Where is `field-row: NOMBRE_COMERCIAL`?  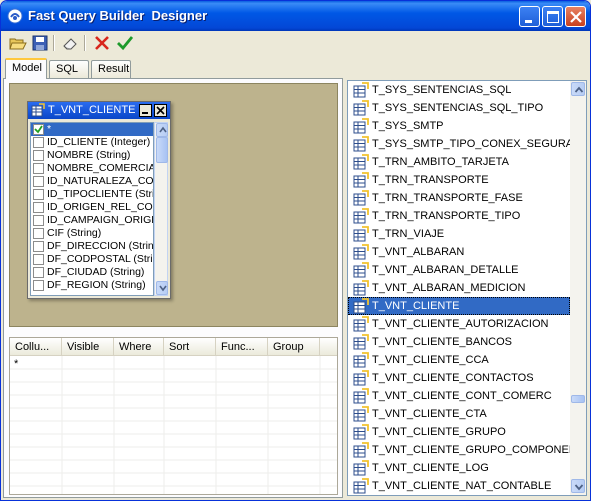
field-row: NOMBRE_COMERCIAL is located at coordinates (92, 168).